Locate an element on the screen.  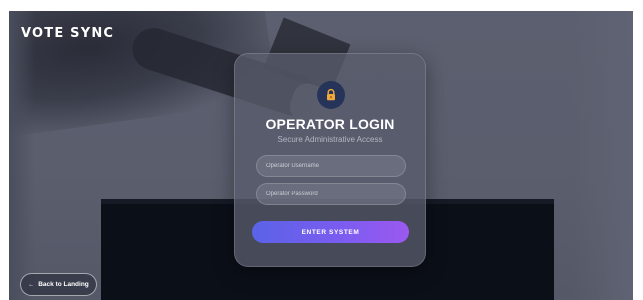
page-subtitle: Secure Administrative Access is located at coordinates (330, 139).